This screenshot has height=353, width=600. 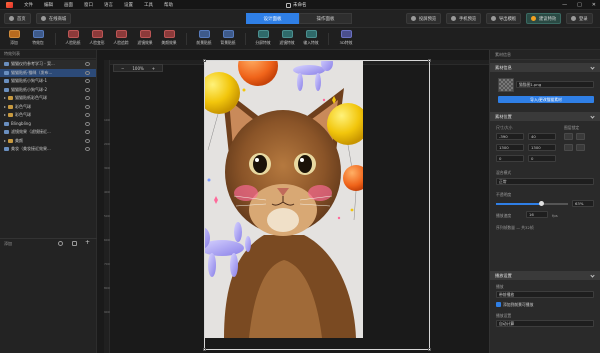 I want to click on menu-tools: 工具, so click(x=148, y=5).